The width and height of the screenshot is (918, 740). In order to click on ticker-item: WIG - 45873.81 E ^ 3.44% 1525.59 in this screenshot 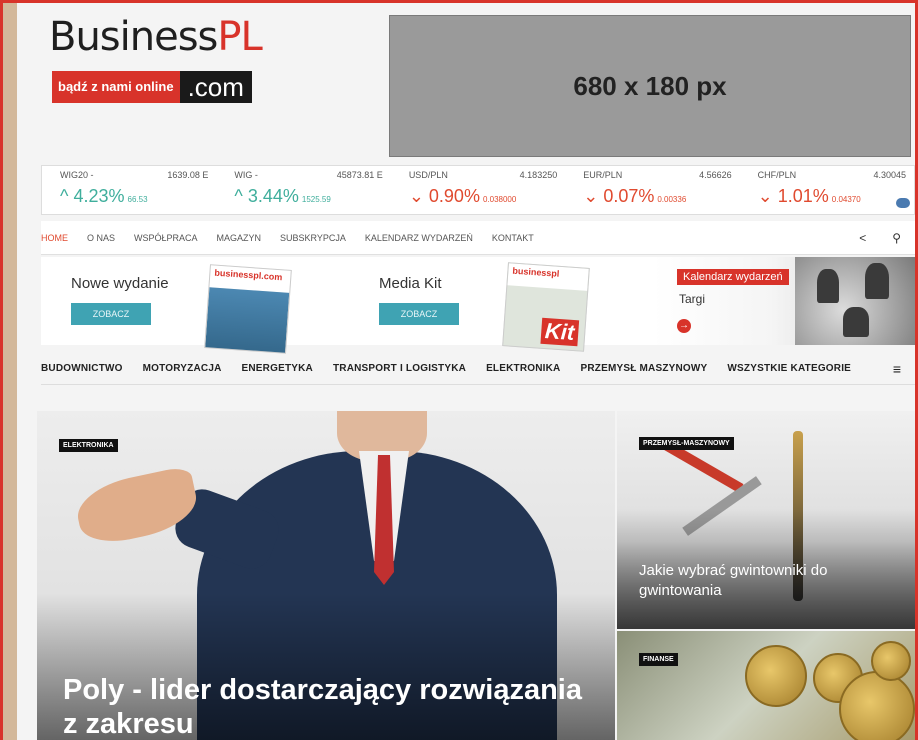, I will do `click(303, 190)`.